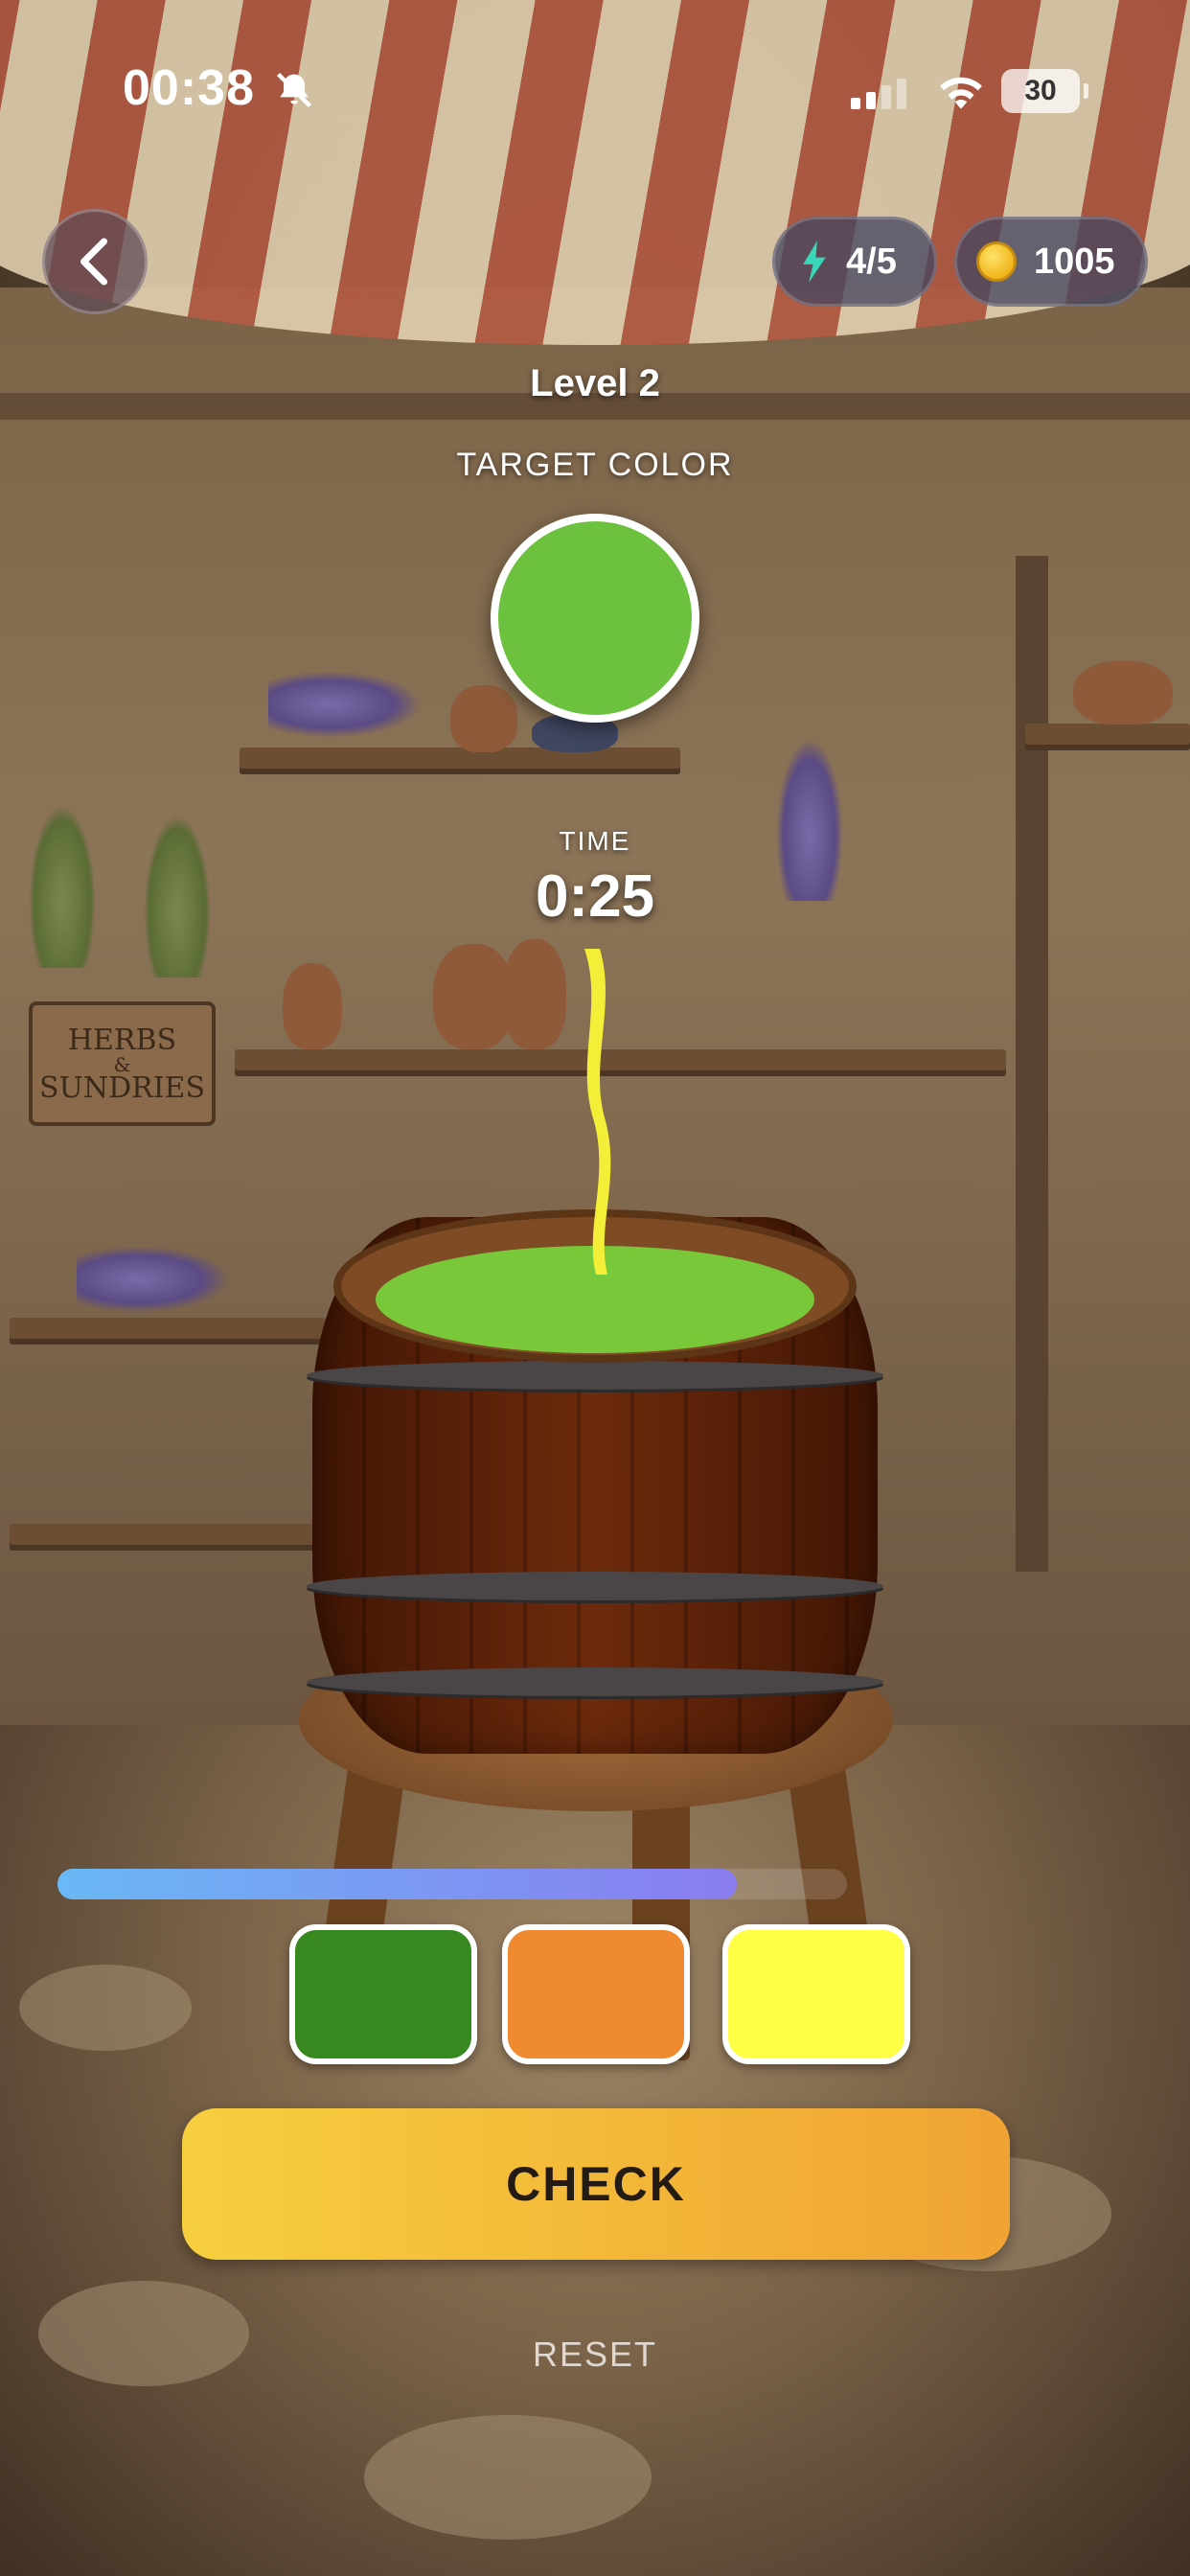 Image resolution: width=1190 pixels, height=2576 pixels. Describe the element at coordinates (595, 897) in the screenshot. I see `time-remaining: 0:25` at that location.